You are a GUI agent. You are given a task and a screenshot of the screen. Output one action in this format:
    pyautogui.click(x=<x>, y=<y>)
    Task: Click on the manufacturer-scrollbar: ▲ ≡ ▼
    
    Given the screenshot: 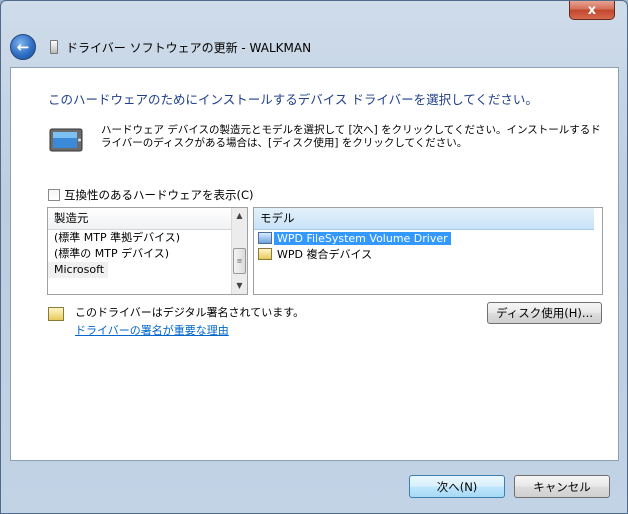 What is the action you would take?
    pyautogui.click(x=239, y=251)
    